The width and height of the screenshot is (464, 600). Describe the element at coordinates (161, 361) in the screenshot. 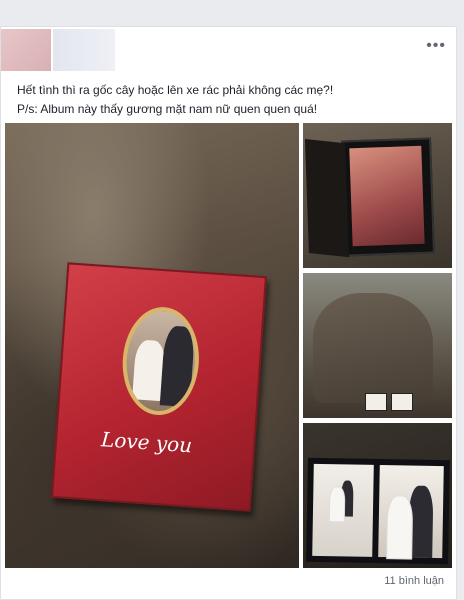

I see `wedding-oval-photo` at that location.